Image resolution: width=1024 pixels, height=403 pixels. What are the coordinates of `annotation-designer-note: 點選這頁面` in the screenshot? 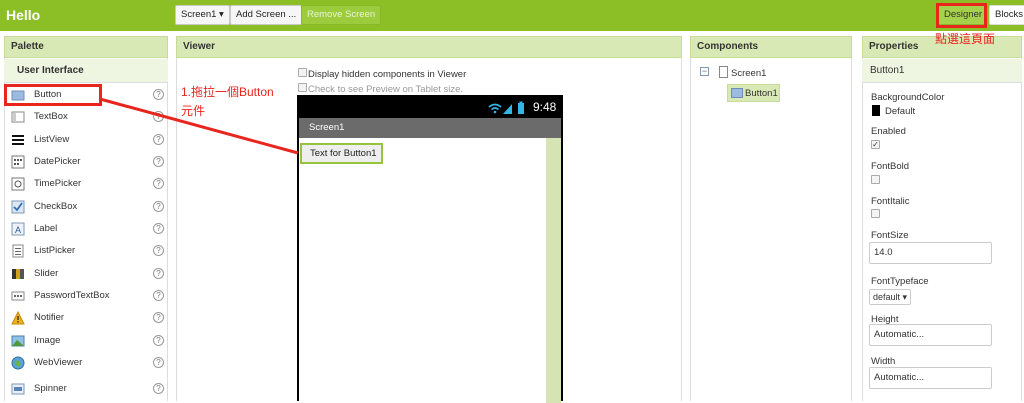 It's located at (965, 39).